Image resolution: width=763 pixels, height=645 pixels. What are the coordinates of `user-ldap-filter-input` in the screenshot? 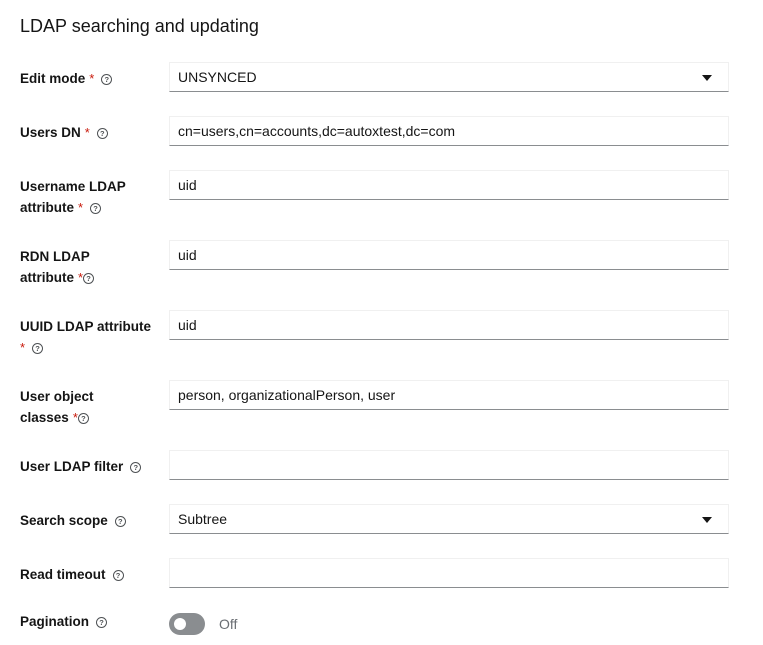 It's located at (449, 465).